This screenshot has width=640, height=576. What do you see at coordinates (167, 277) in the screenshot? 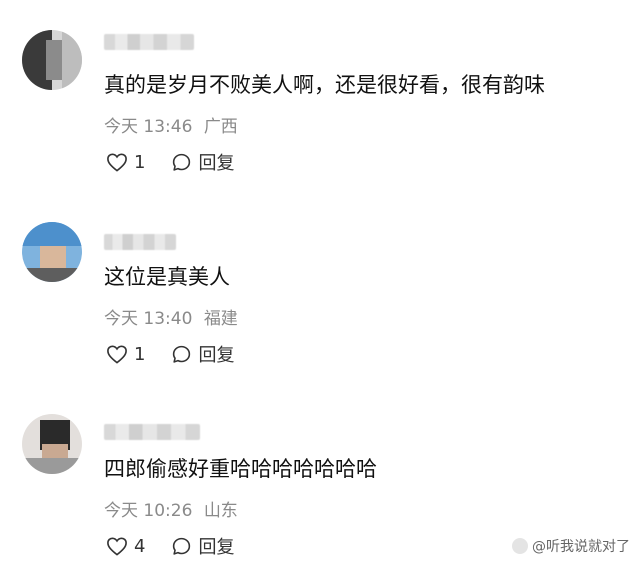
I see `comment-text: 这位是真美人` at bounding box center [167, 277].